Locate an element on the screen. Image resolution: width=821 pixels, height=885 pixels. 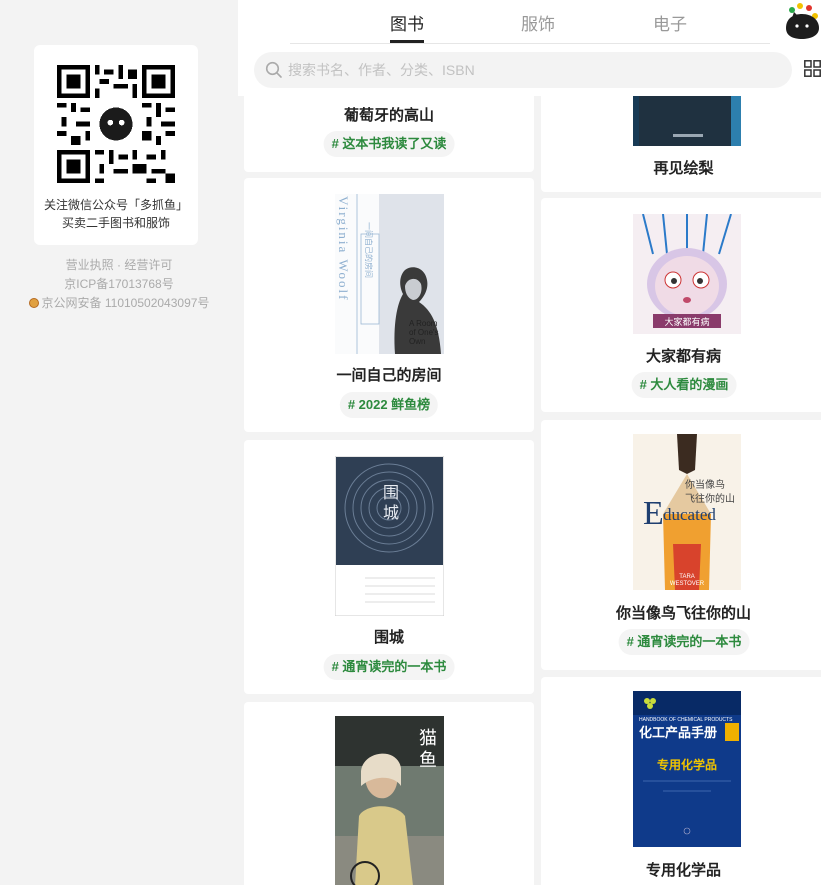
svg-text: of One's is located at coordinates (424, 332).